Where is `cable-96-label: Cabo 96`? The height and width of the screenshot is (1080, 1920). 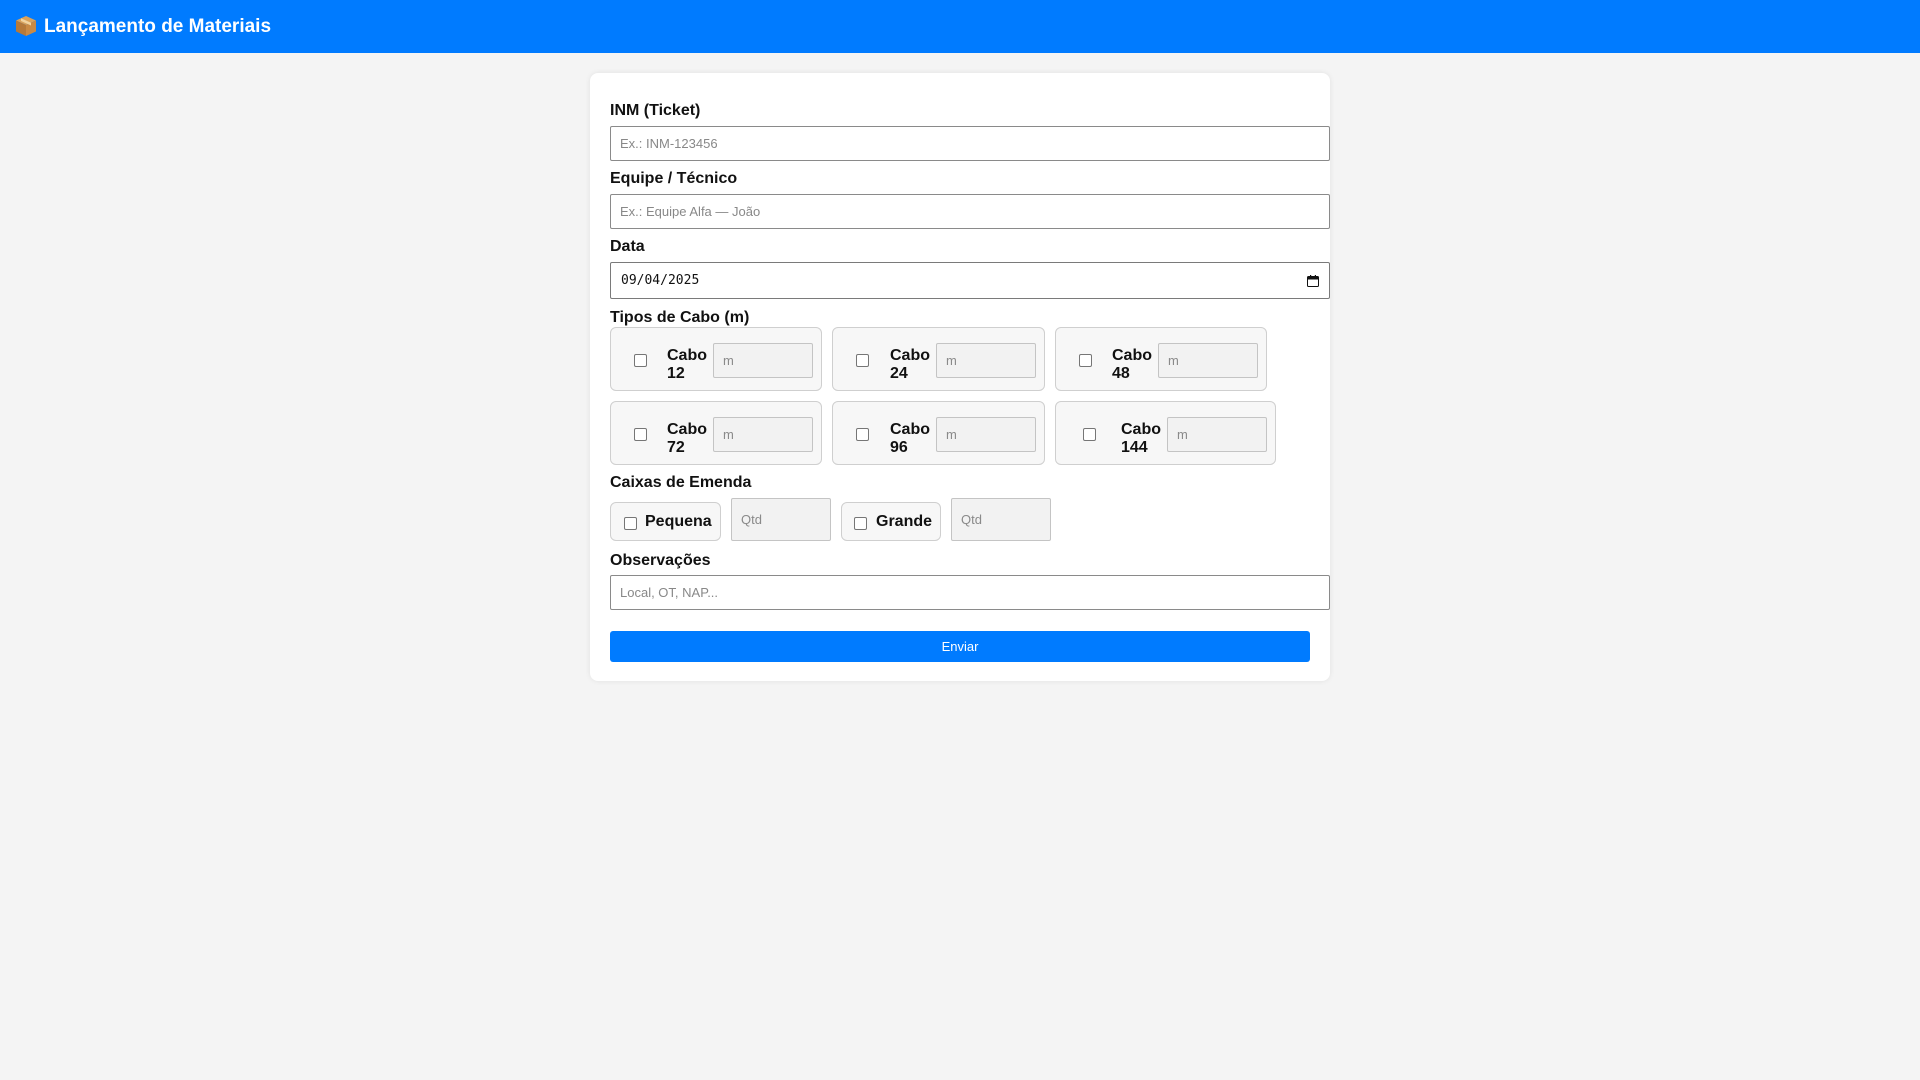 cable-96-label: Cabo 96 is located at coordinates (910, 438).